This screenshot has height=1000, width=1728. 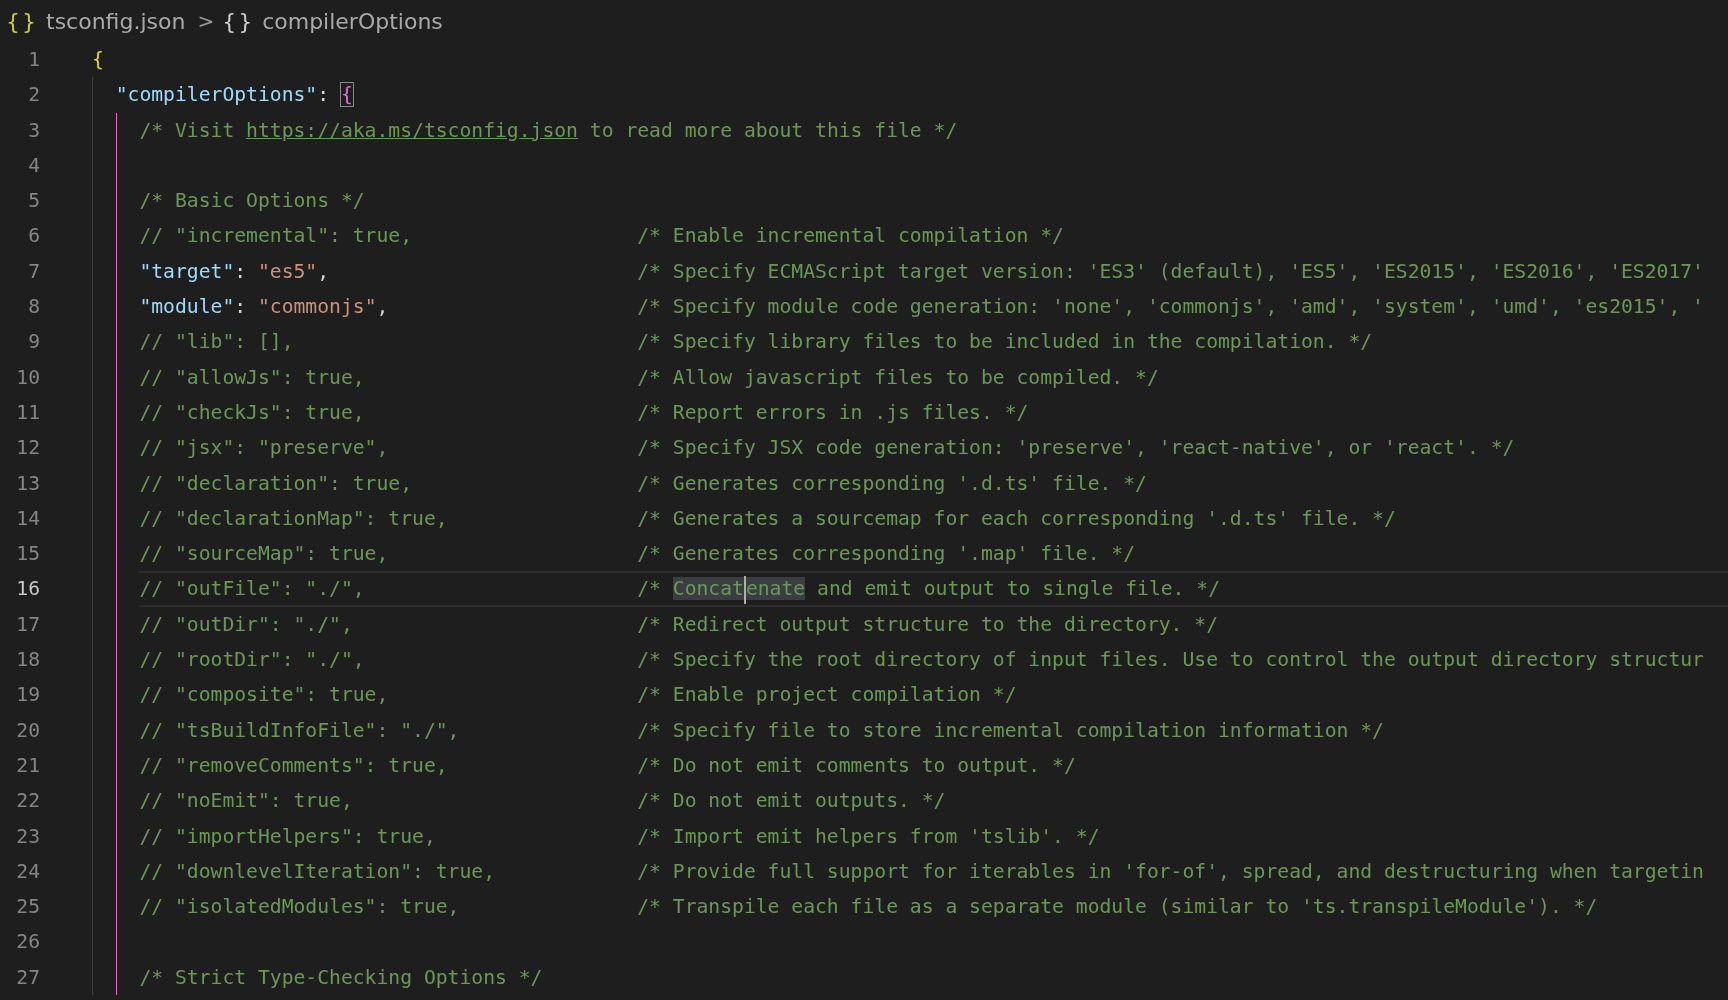 I want to click on code-comment: /* Strict Type-Checking Options */, so click(x=341, y=977).